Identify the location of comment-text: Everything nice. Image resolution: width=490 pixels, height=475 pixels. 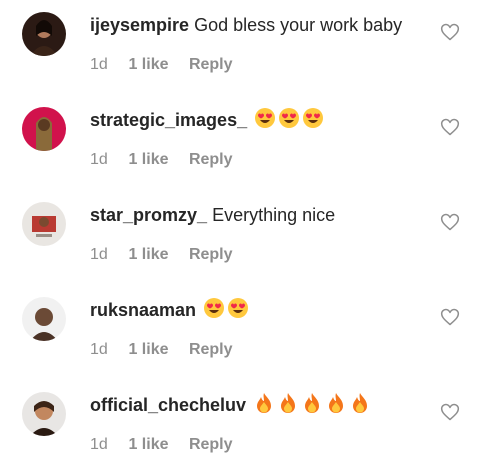
(274, 215).